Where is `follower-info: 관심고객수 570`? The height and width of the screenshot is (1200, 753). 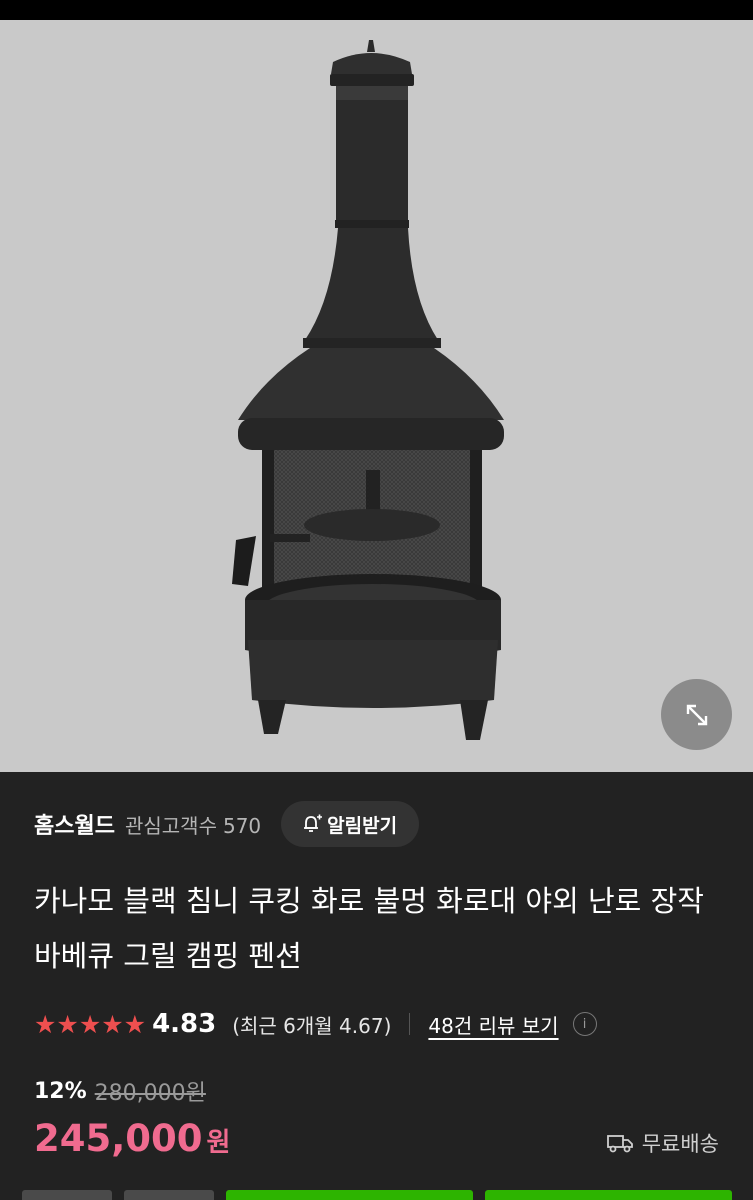 follower-info: 관심고객수 570 is located at coordinates (193, 824).